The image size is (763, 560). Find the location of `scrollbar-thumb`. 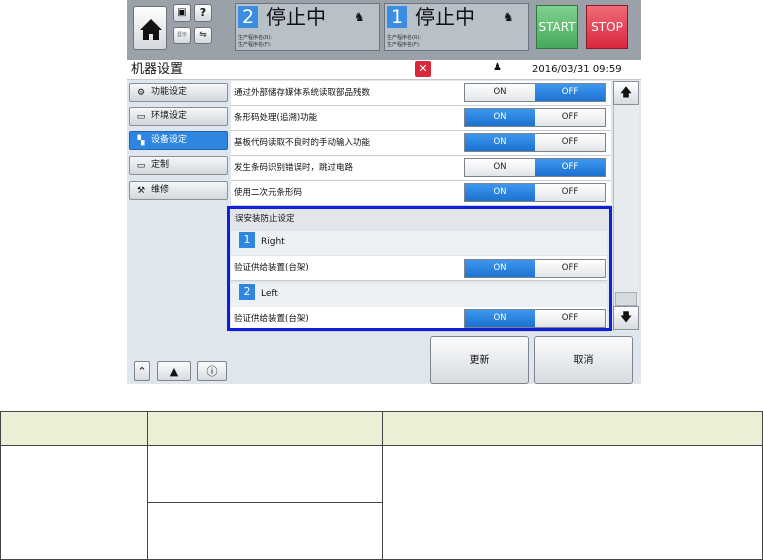

scrollbar-thumb is located at coordinates (626, 299).